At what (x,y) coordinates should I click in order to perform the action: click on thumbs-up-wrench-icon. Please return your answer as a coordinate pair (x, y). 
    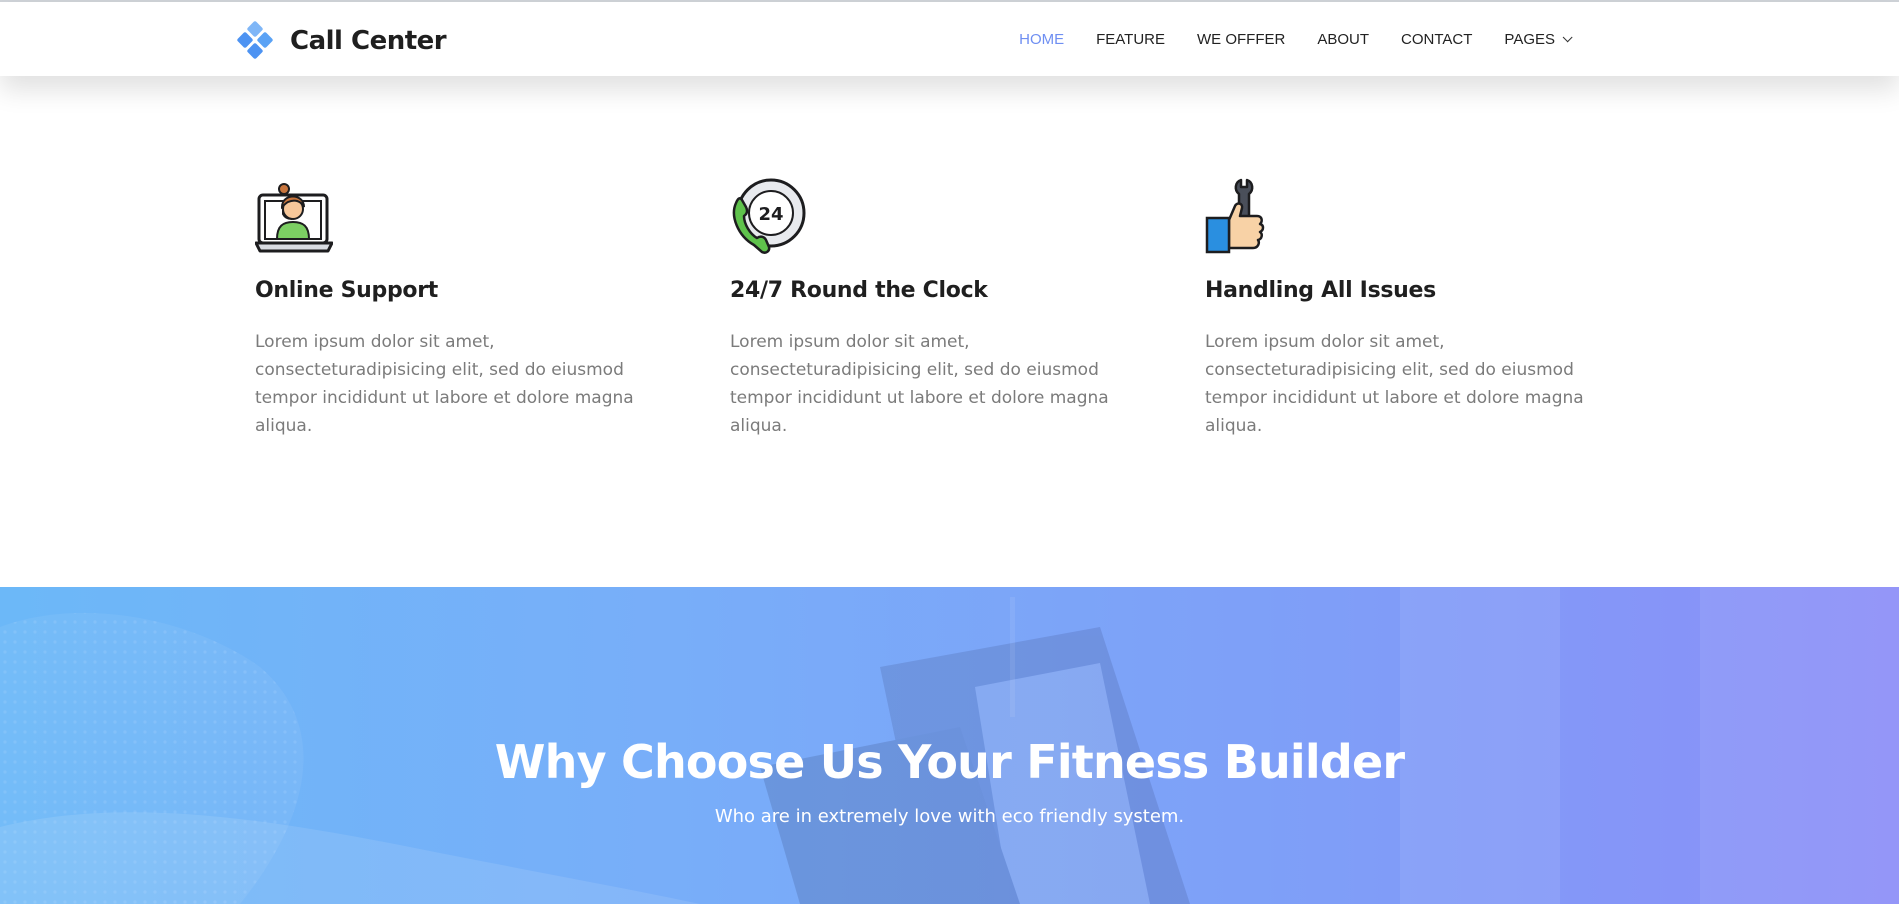
    Looking at the image, I should click on (1235, 216).